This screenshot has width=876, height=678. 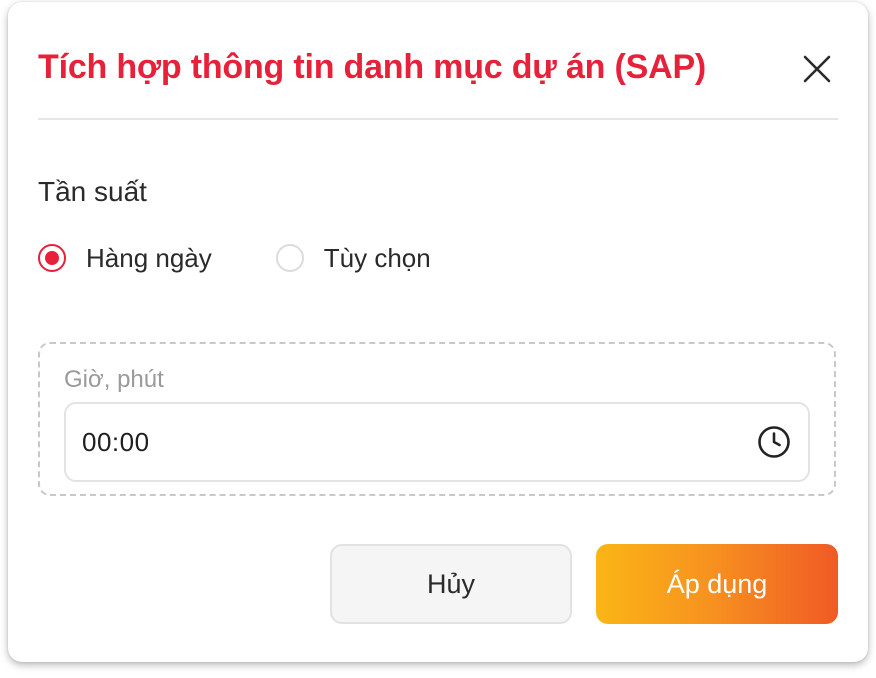 What do you see at coordinates (114, 379) in the screenshot?
I see `time-label: Giờ, phút` at bounding box center [114, 379].